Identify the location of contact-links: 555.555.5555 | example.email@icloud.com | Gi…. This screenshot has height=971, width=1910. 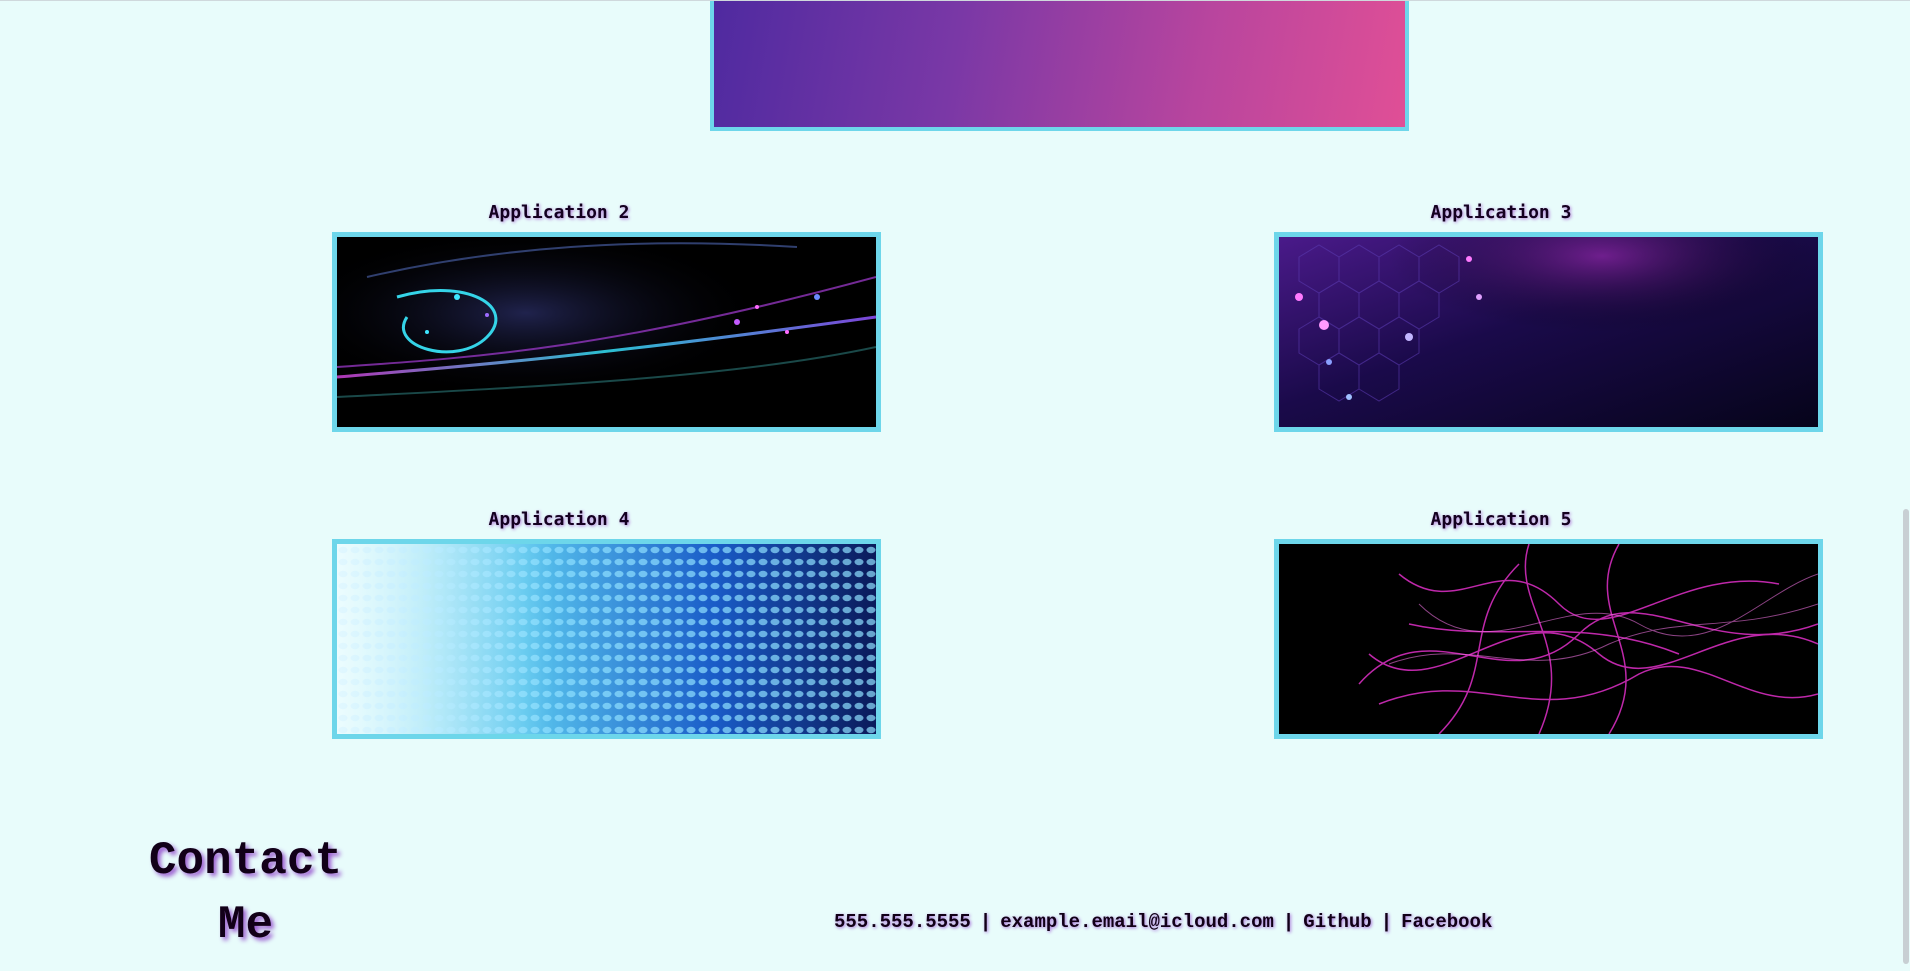
(1163, 922).